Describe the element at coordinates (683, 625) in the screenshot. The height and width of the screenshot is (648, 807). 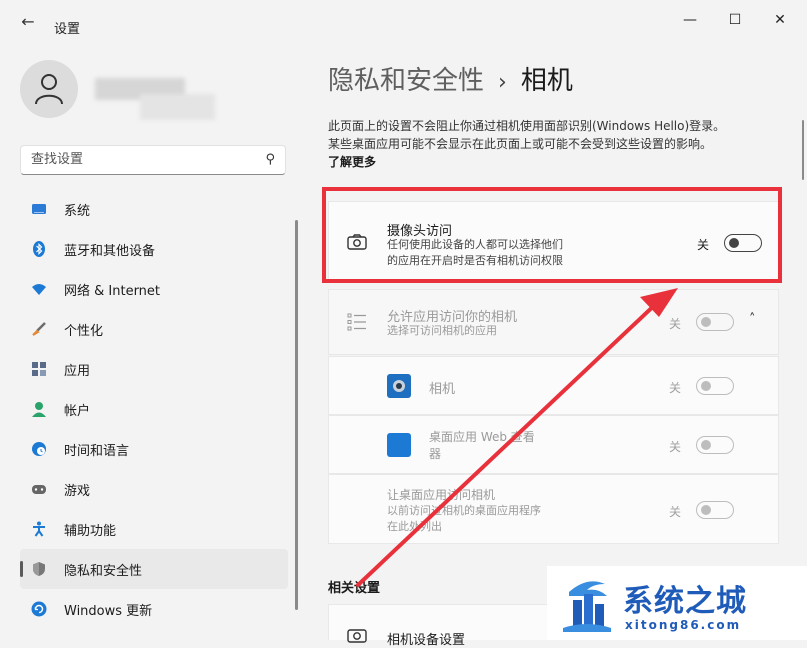
I see `watermark-url: xitong86.com` at that location.